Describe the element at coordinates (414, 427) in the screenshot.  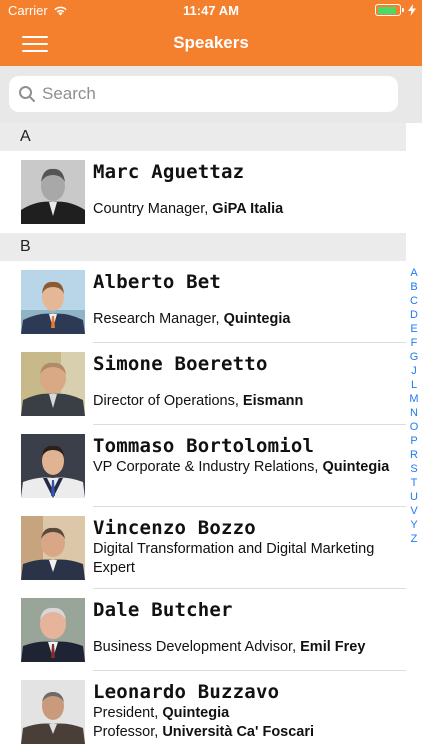
I see `index-letter-o: O` at that location.